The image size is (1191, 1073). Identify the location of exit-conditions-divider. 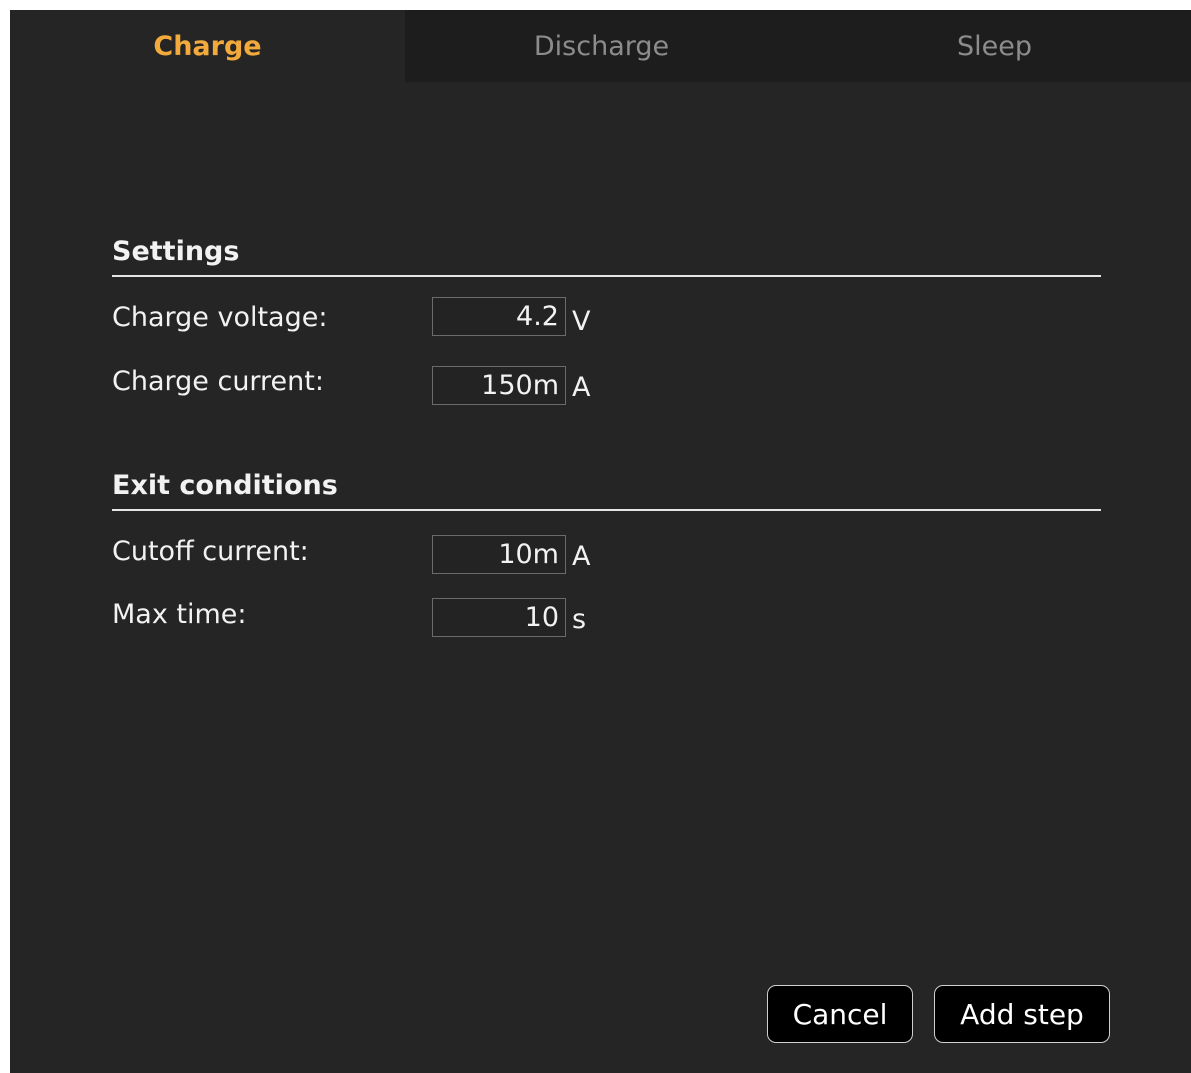
(606, 510).